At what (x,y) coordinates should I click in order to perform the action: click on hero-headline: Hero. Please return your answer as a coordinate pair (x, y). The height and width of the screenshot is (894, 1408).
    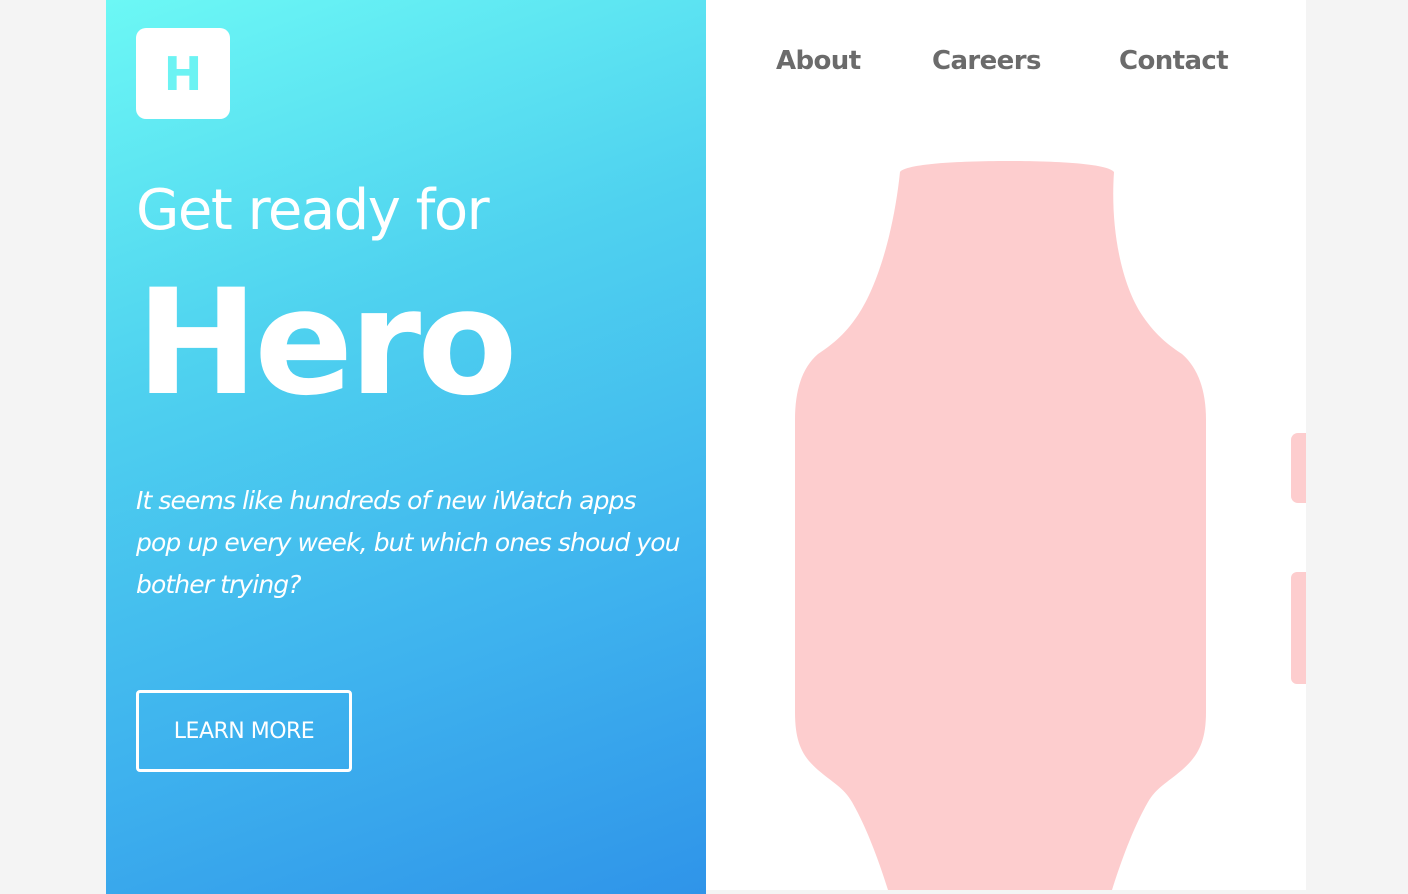
    Looking at the image, I should click on (327, 343).